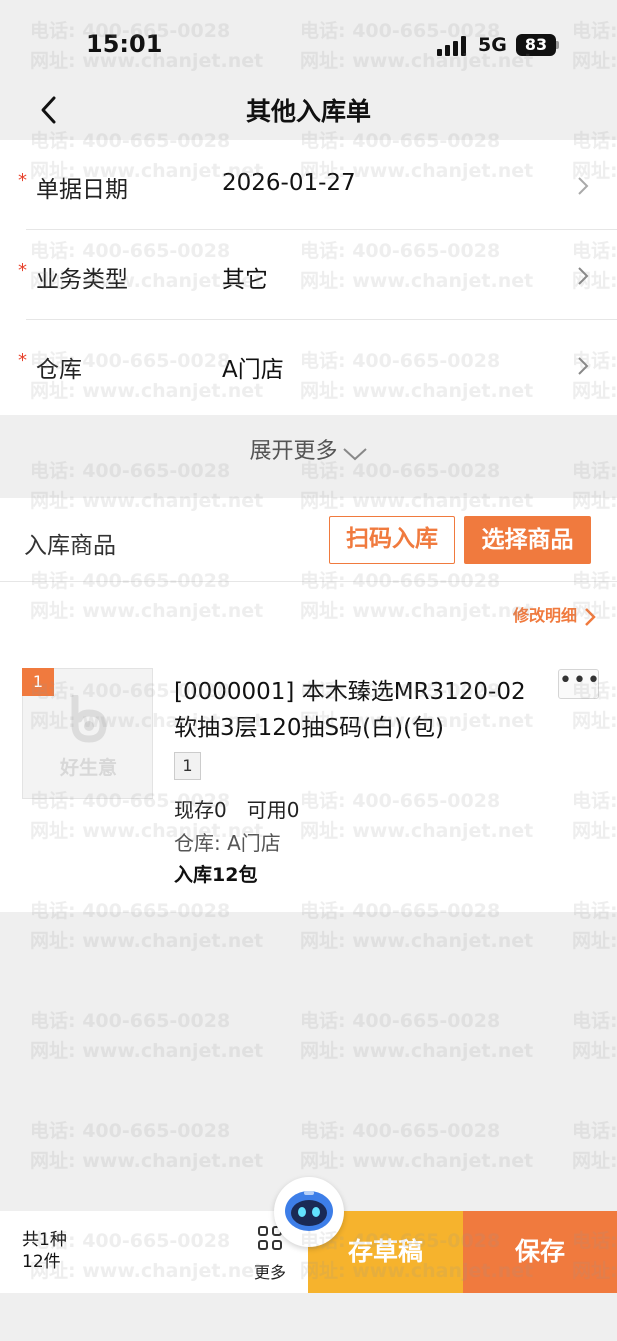  Describe the element at coordinates (253, 370) in the screenshot. I see `field-value: A门店` at that location.